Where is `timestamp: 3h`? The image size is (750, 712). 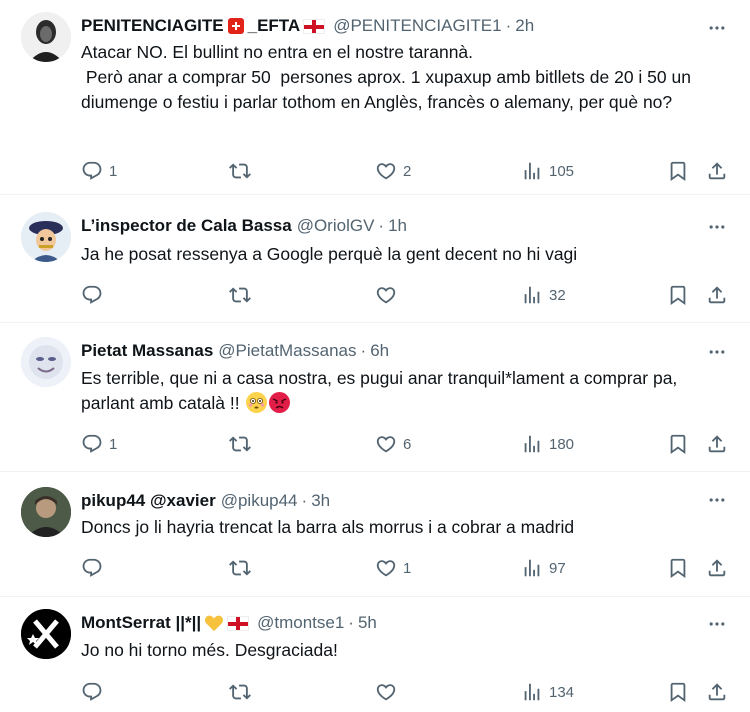 timestamp: 3h is located at coordinates (320, 501).